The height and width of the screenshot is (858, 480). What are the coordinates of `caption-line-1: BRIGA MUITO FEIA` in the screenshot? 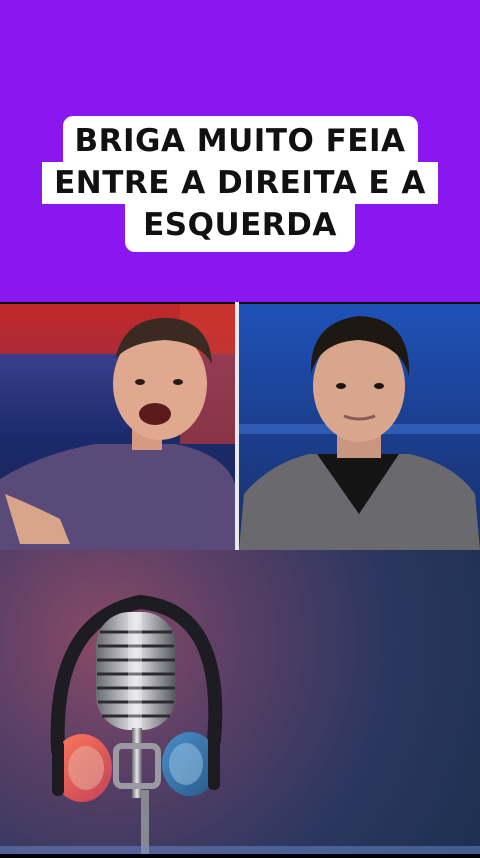 It's located at (240, 139).